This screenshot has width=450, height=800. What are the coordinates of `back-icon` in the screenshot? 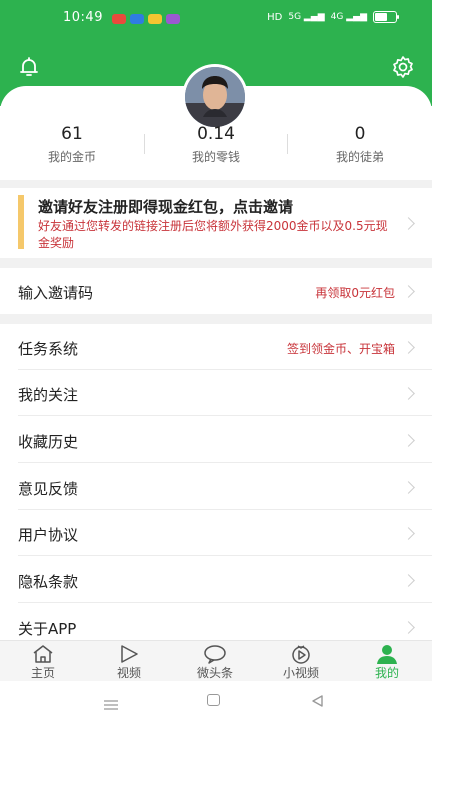 It's located at (317, 700).